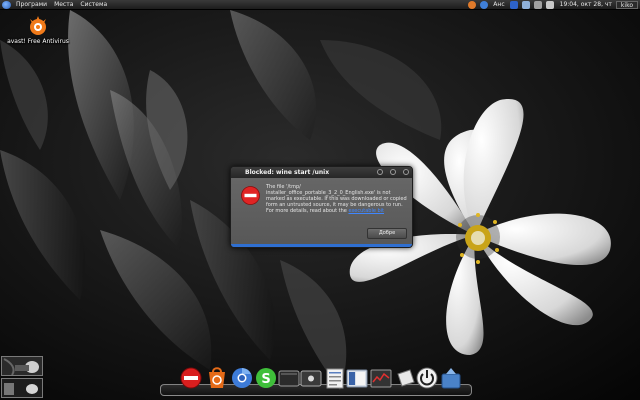 The image size is (640, 400). I want to click on keyboard-layout-indicator: Анс, so click(498, 5).